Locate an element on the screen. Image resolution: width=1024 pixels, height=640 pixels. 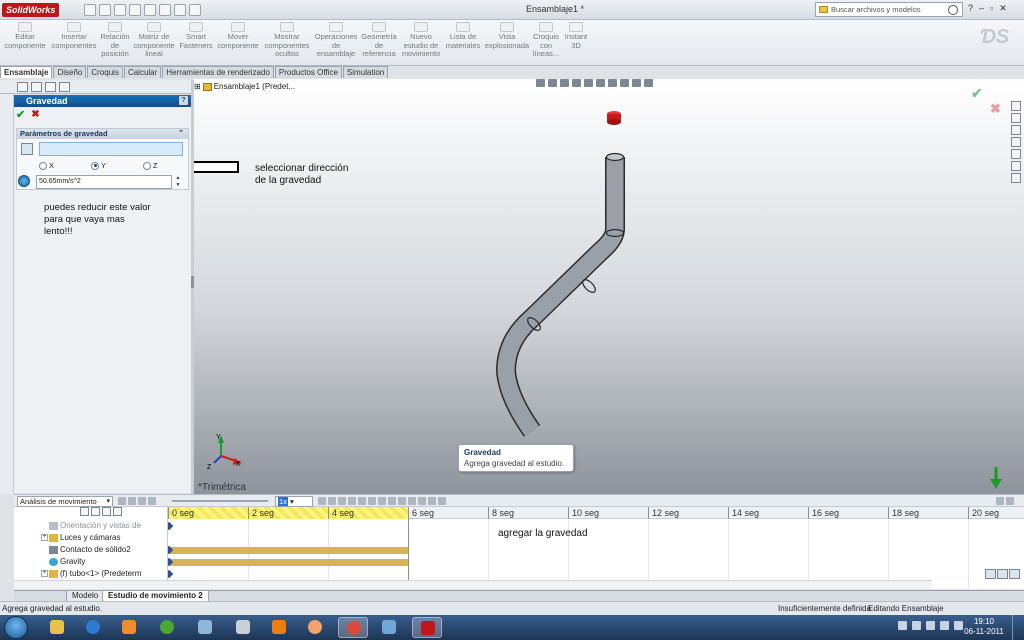
taskbar-vlc is located at coordinates (279, 627).